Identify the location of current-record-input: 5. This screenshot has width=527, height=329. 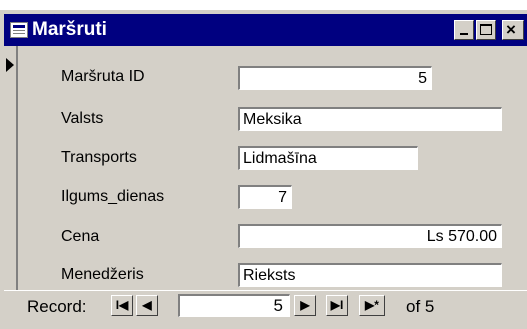
(234, 305).